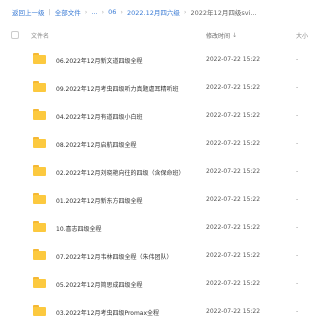 The height and width of the screenshot is (329, 320). Describe the element at coordinates (79, 228) in the screenshot. I see `file-name: 10.喜志四级全程` at that location.